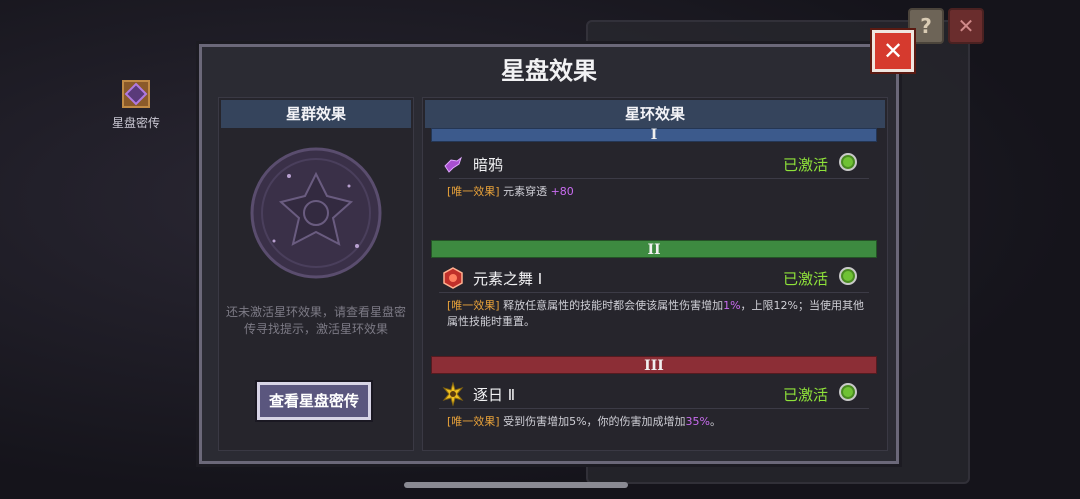 Image resolution: width=1080 pixels, height=499 pixels. Describe the element at coordinates (525, 191) in the screenshot. I see `desc-text: 元素穿透` at that location.